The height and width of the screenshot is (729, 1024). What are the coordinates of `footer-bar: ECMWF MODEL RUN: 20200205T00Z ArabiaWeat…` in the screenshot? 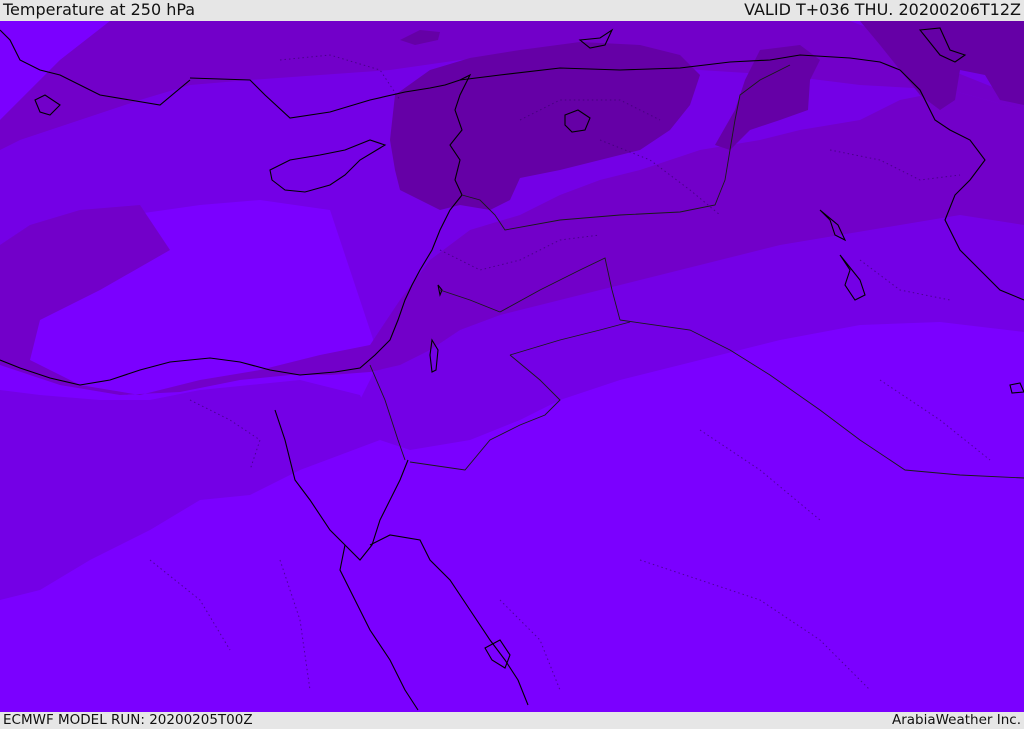 It's located at (512, 720).